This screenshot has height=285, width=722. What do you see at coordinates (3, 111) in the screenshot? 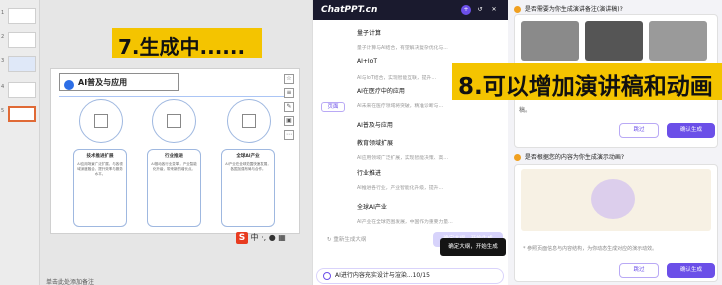
I see `slide-number: 5` at bounding box center [3, 111].